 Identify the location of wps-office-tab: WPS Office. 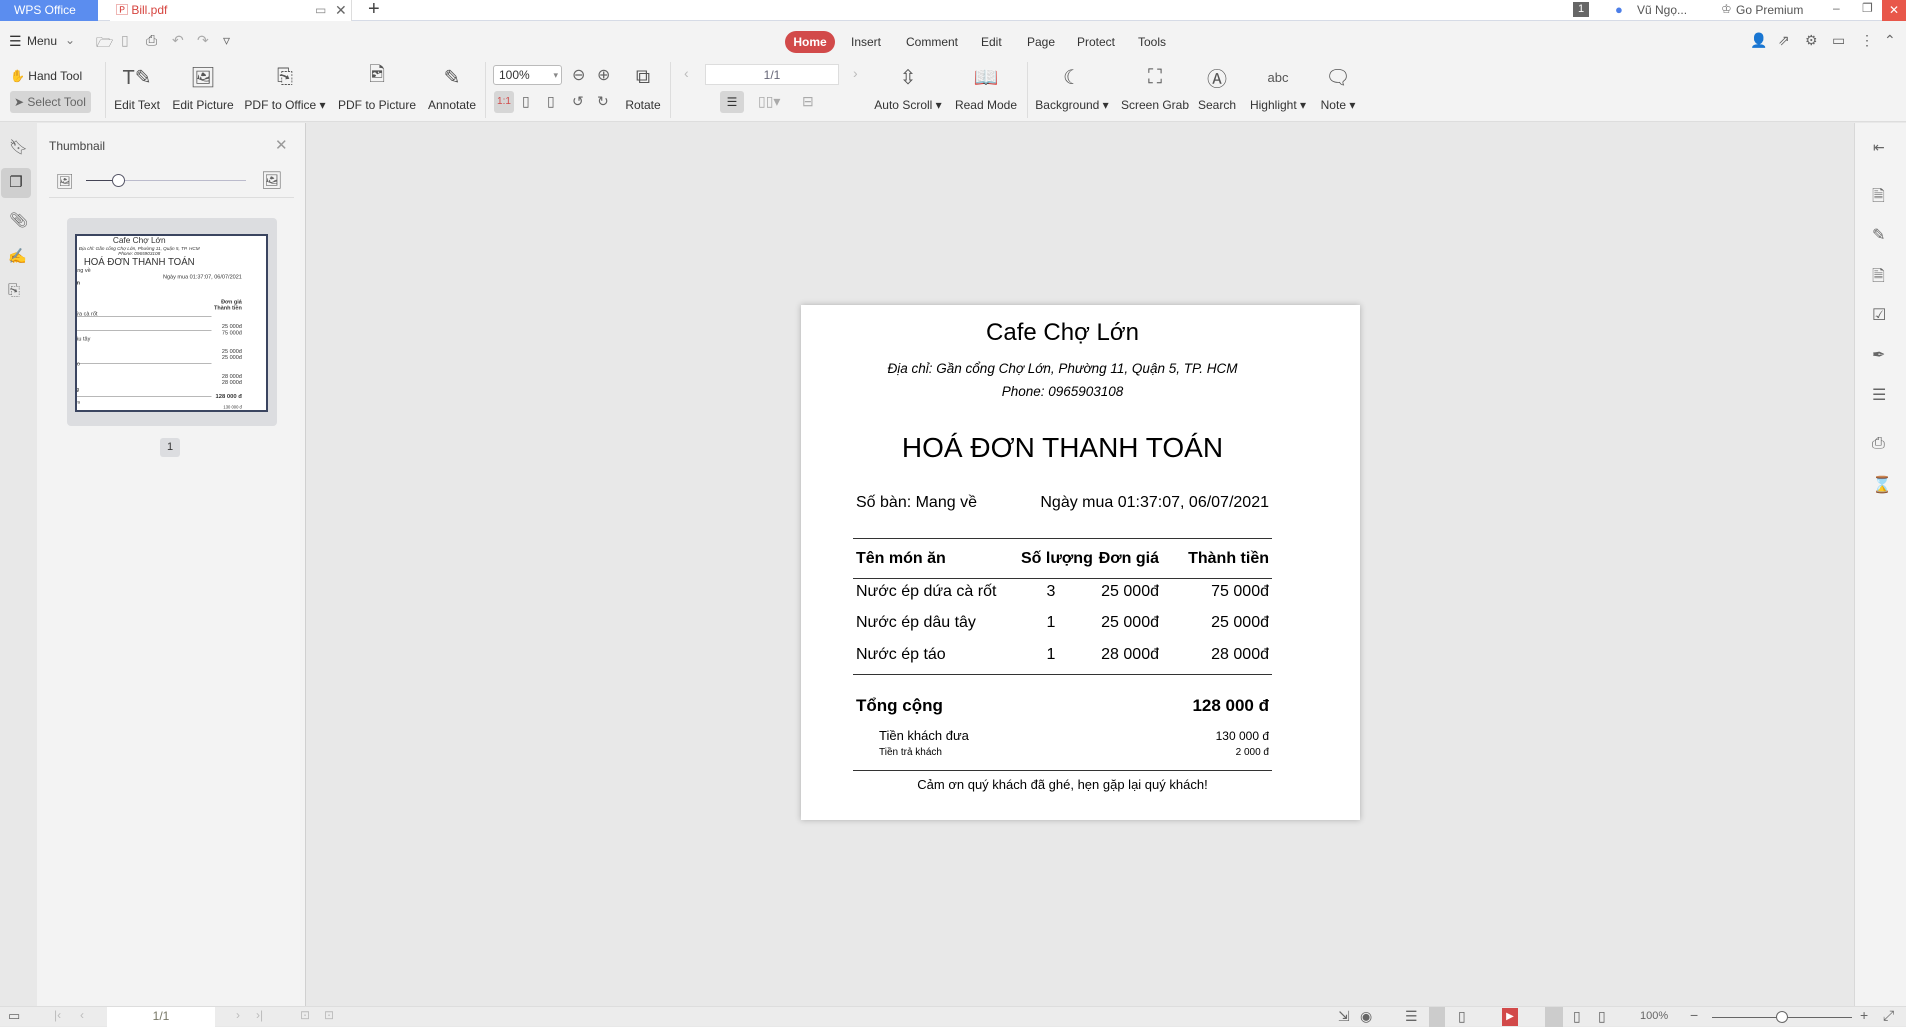
(49, 10).